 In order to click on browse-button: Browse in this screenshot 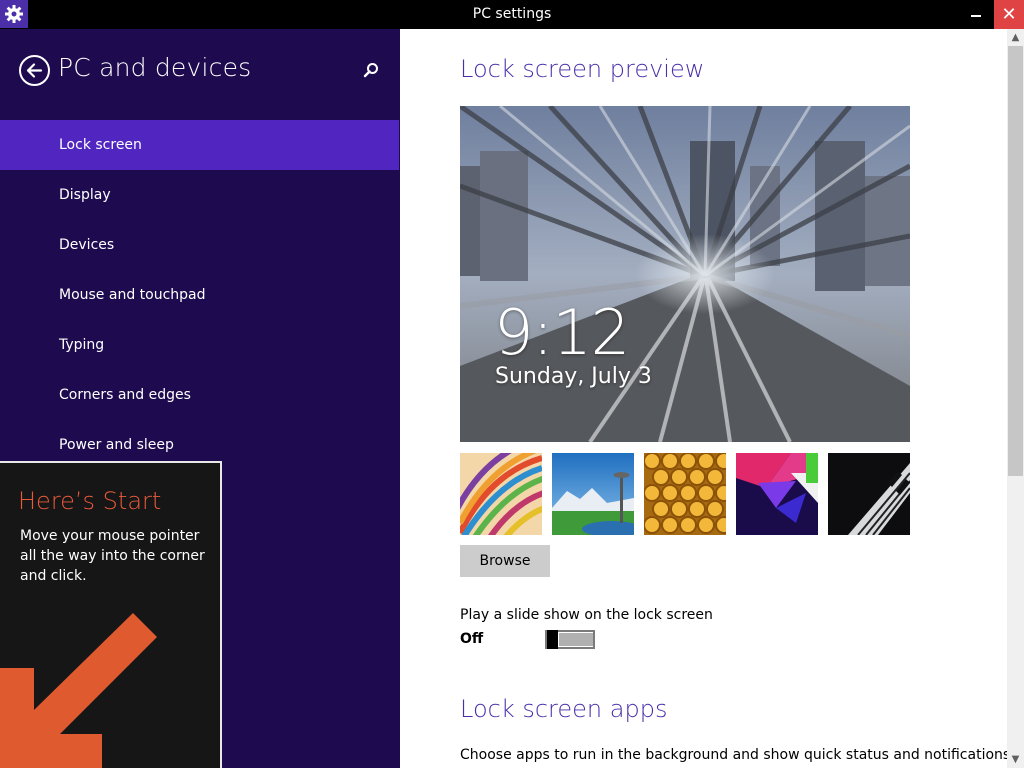, I will do `click(505, 561)`.